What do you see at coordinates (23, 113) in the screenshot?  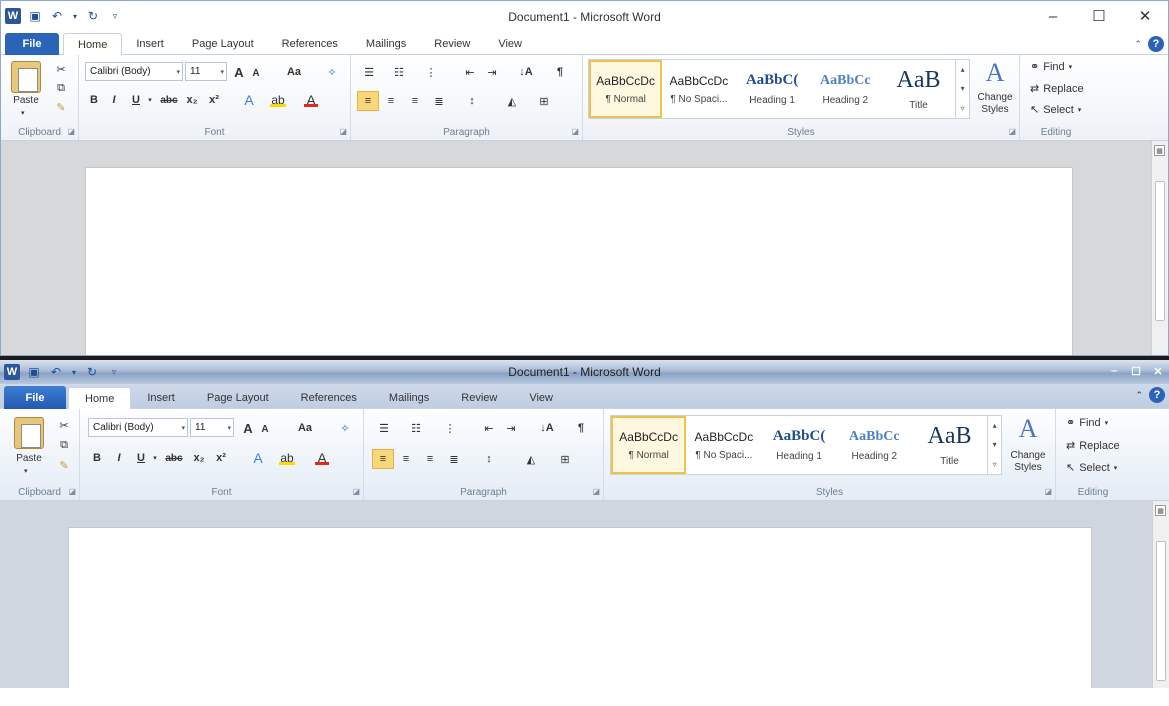 I see `paste-dropdown-icon: ▾` at bounding box center [23, 113].